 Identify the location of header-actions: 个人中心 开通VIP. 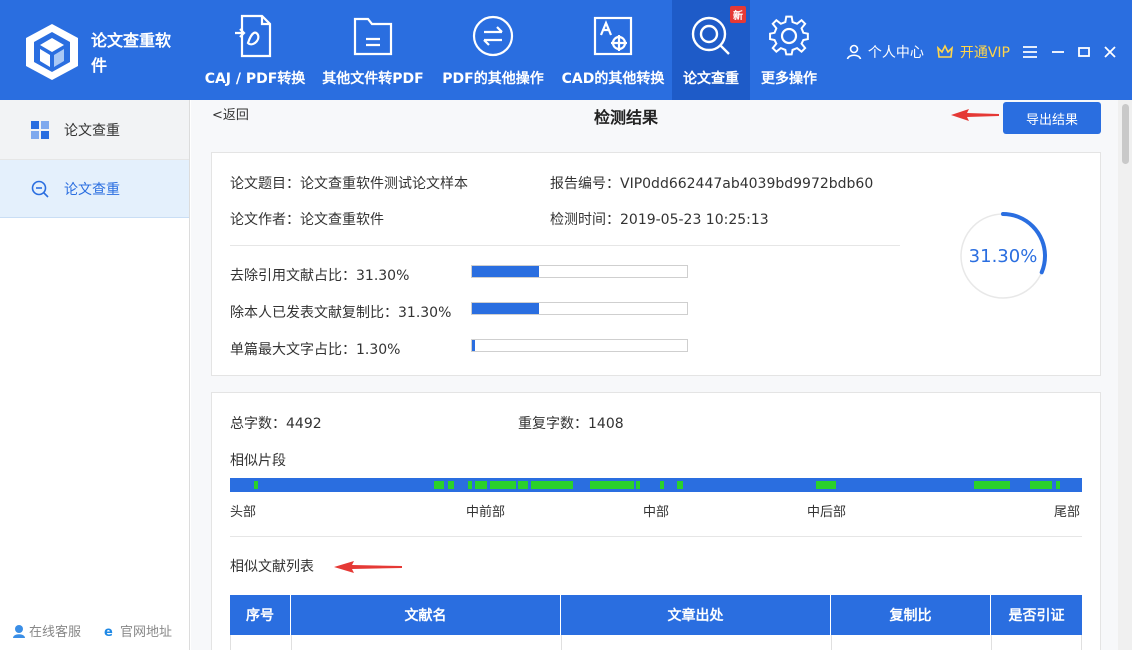
(982, 52).